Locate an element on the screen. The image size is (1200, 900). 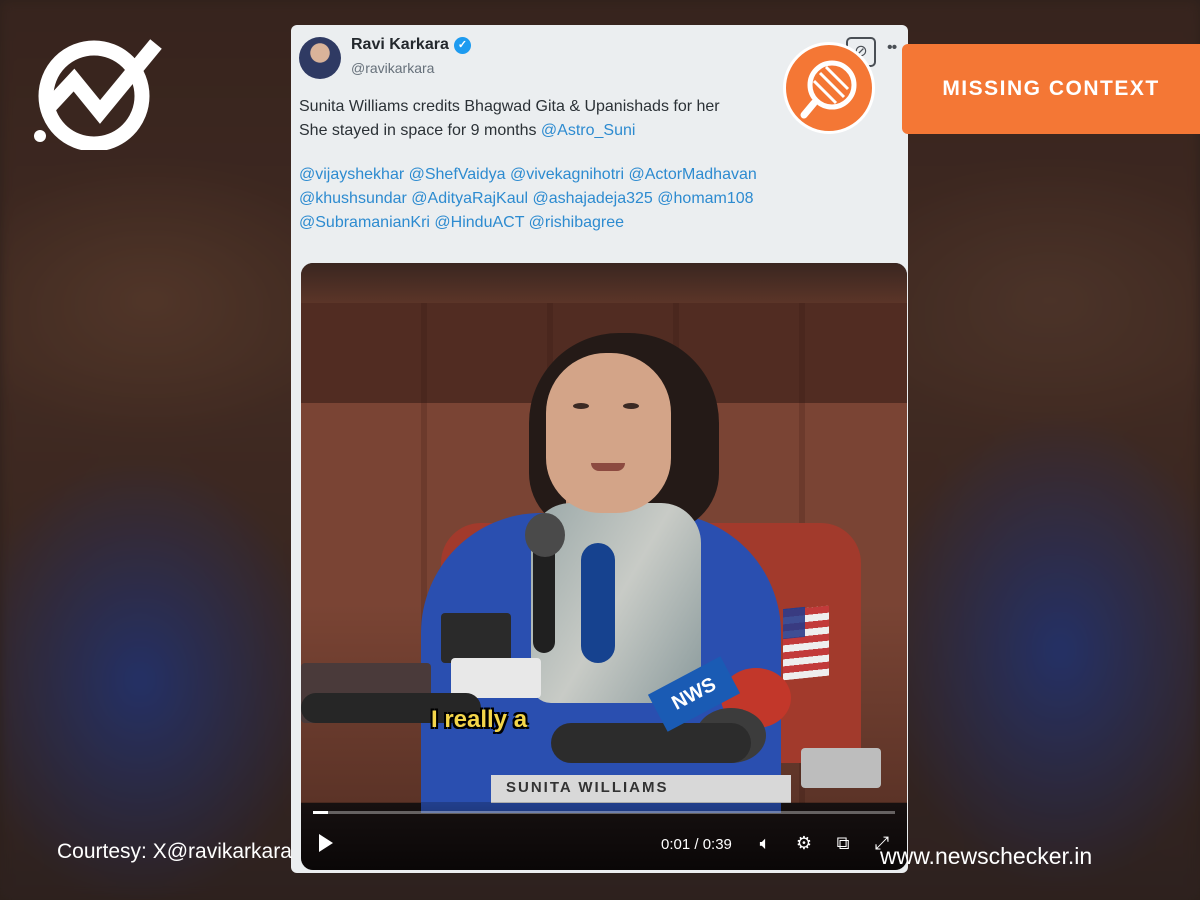
settings-icon: ⚙ is located at coordinates (804, 843).